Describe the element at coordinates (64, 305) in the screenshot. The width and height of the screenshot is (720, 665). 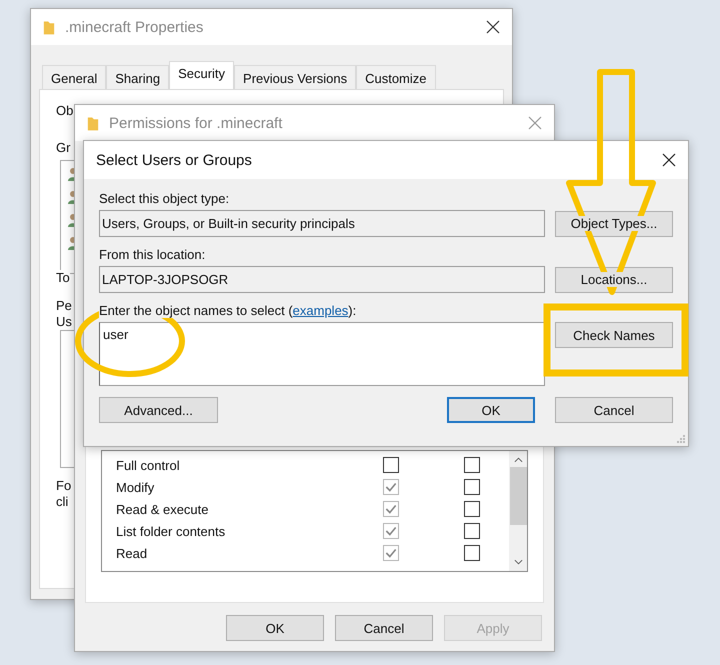
I see `permissions-label: Pe` at that location.